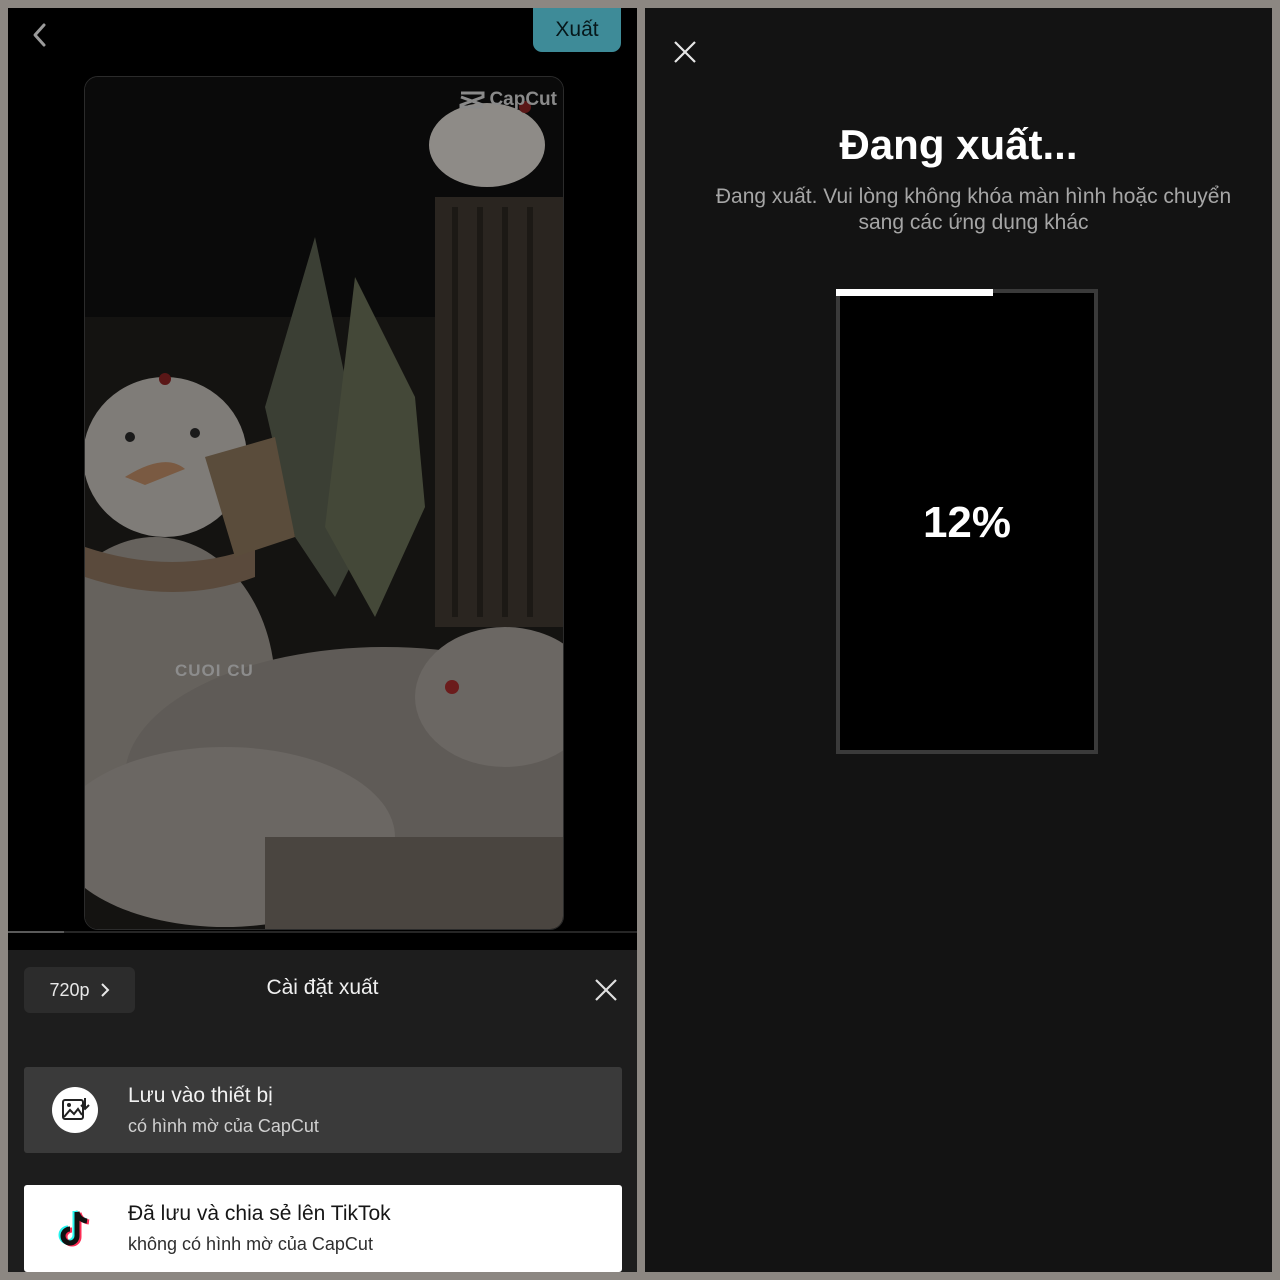 This screenshot has width=1280, height=1280. I want to click on save-to-device-option: Lưu vào thiết bị có hình mờ của CapCut, so click(323, 1110).